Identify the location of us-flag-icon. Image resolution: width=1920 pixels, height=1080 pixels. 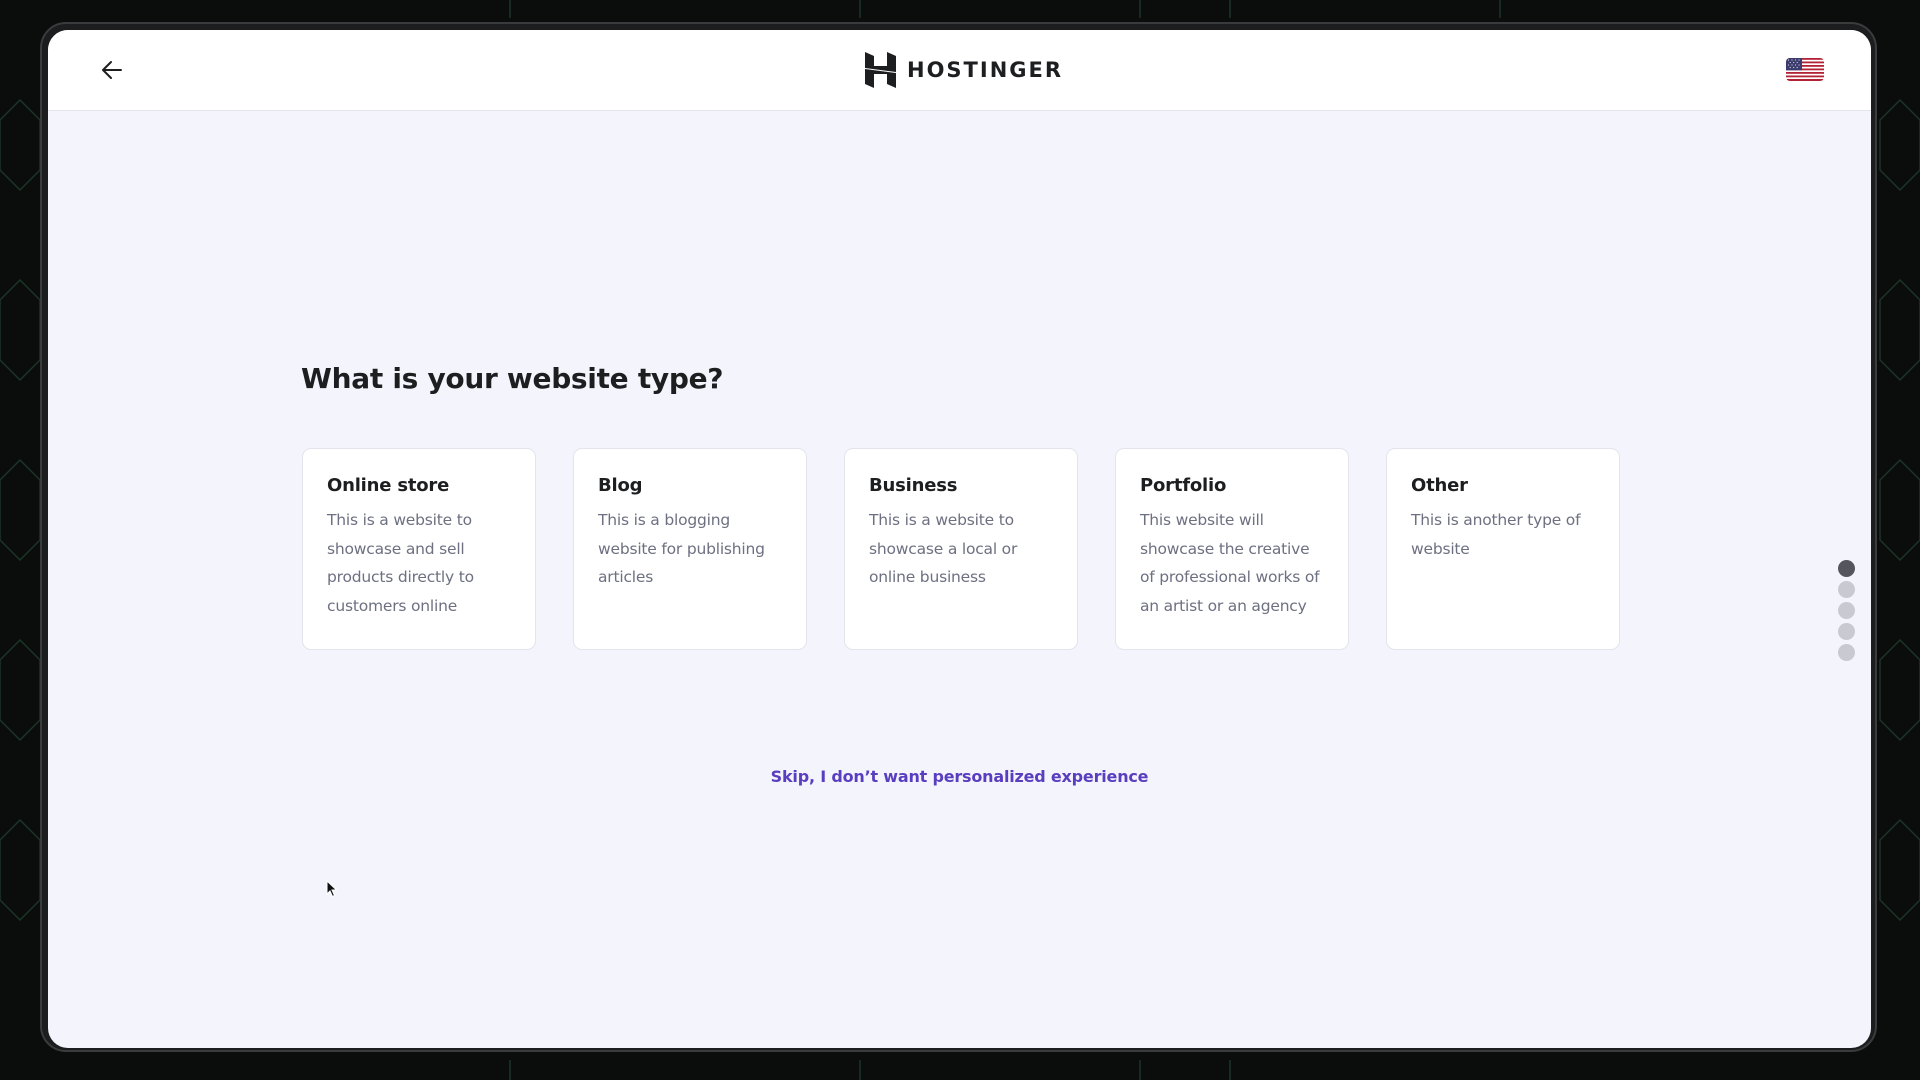
(1805, 69).